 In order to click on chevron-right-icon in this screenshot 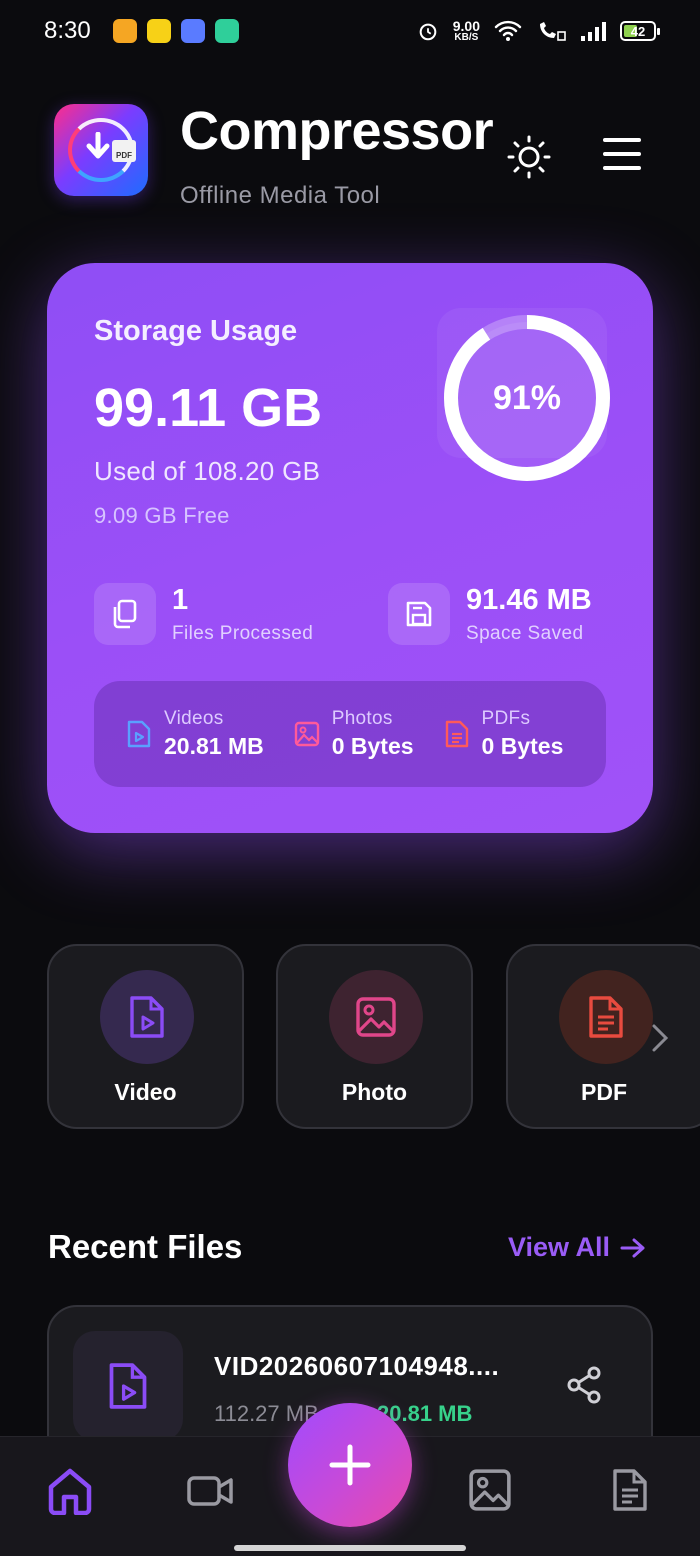, I will do `click(660, 1038)`.